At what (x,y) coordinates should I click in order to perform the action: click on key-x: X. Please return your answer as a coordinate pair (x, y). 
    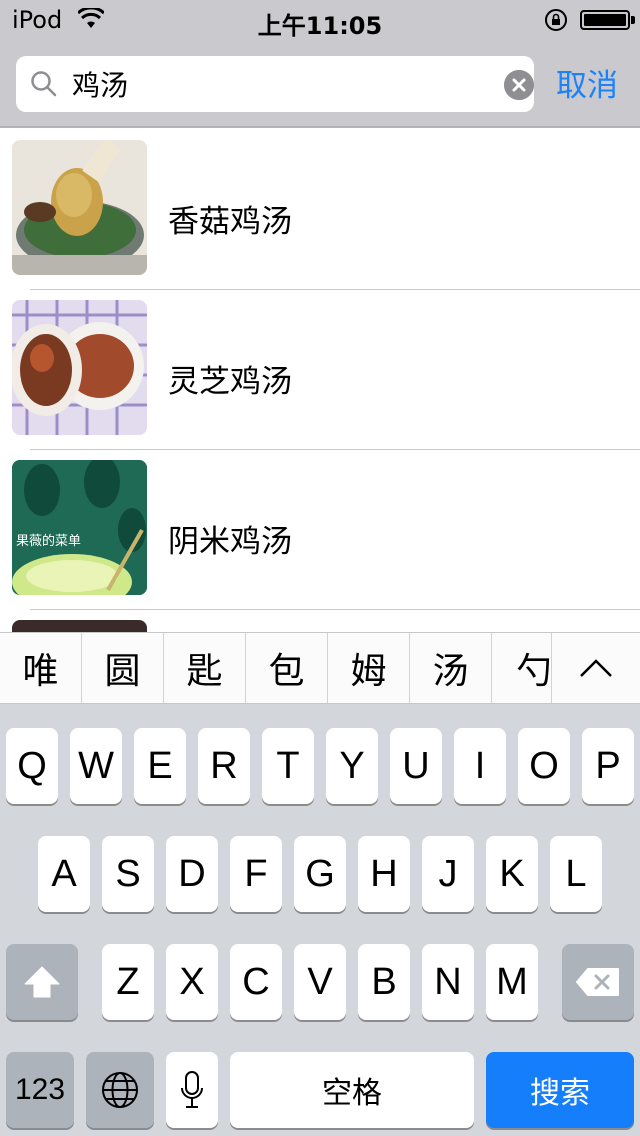
    Looking at the image, I should click on (192, 982).